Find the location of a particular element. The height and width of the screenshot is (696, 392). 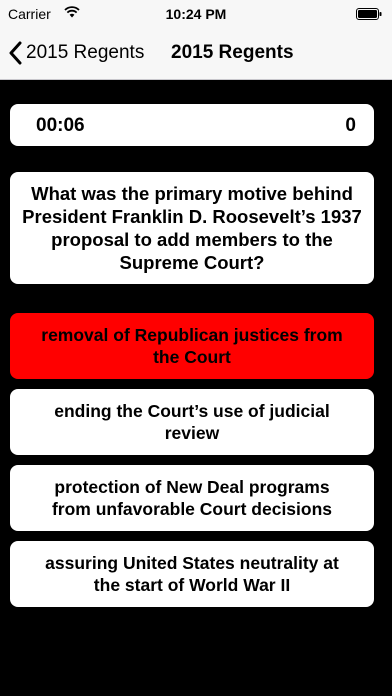

navigation-bar: 2015 Regents 2015 Regents is located at coordinates (196, 55).